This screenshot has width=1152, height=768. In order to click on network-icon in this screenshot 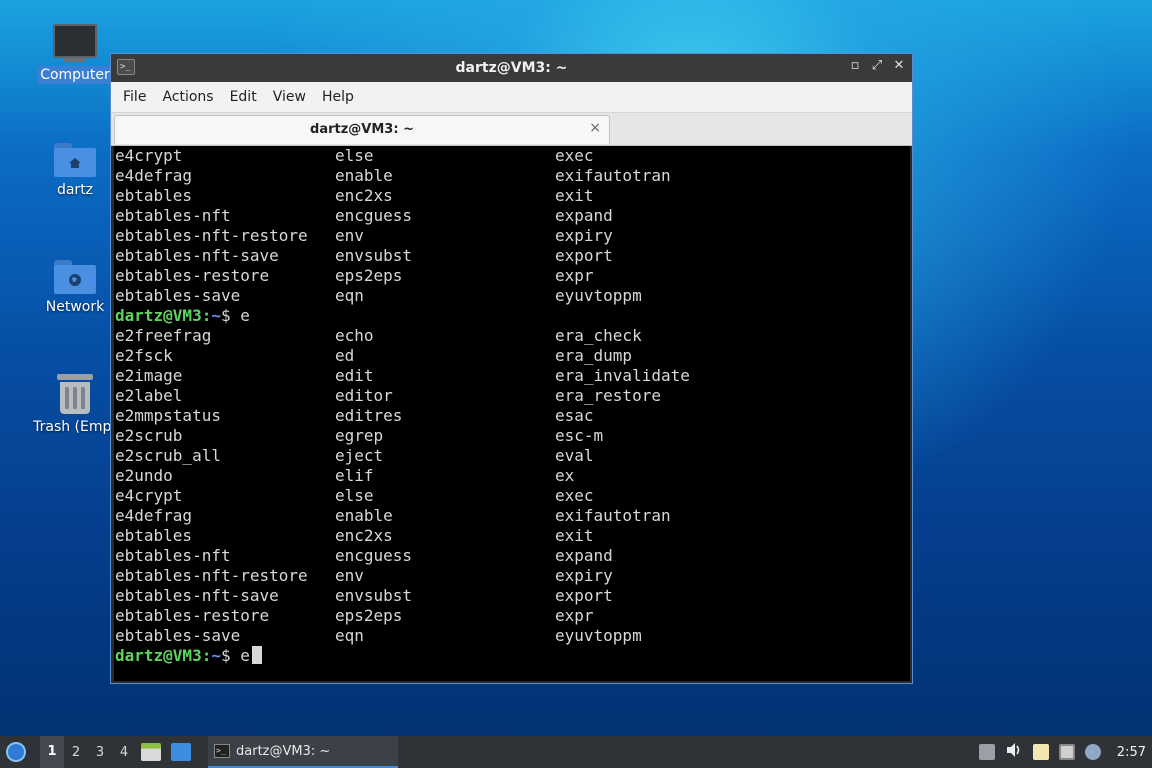, I will do `click(1066, 752)`.